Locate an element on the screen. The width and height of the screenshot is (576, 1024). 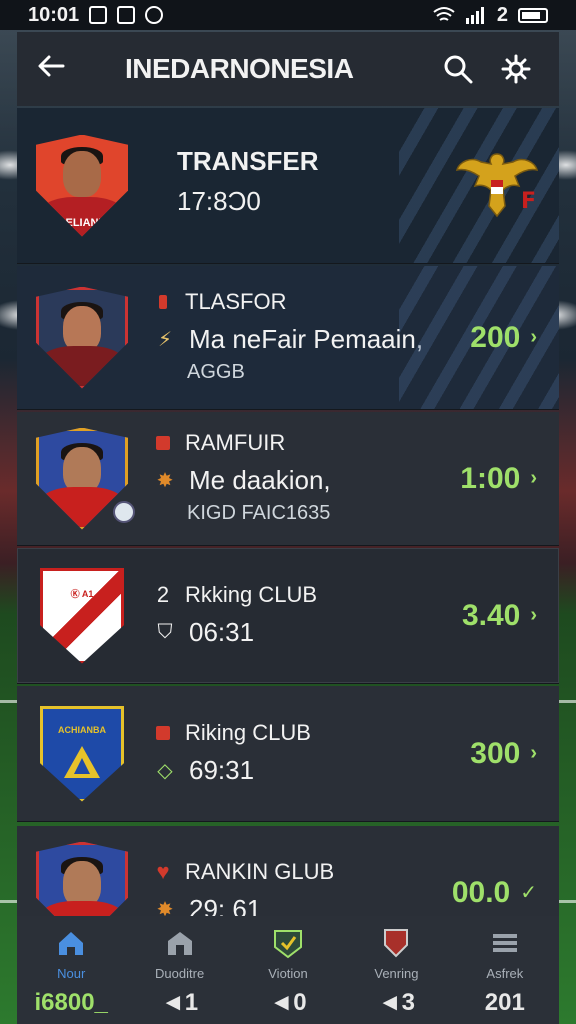
garuda-emblem-icon: F is located at coordinates (497, 186).